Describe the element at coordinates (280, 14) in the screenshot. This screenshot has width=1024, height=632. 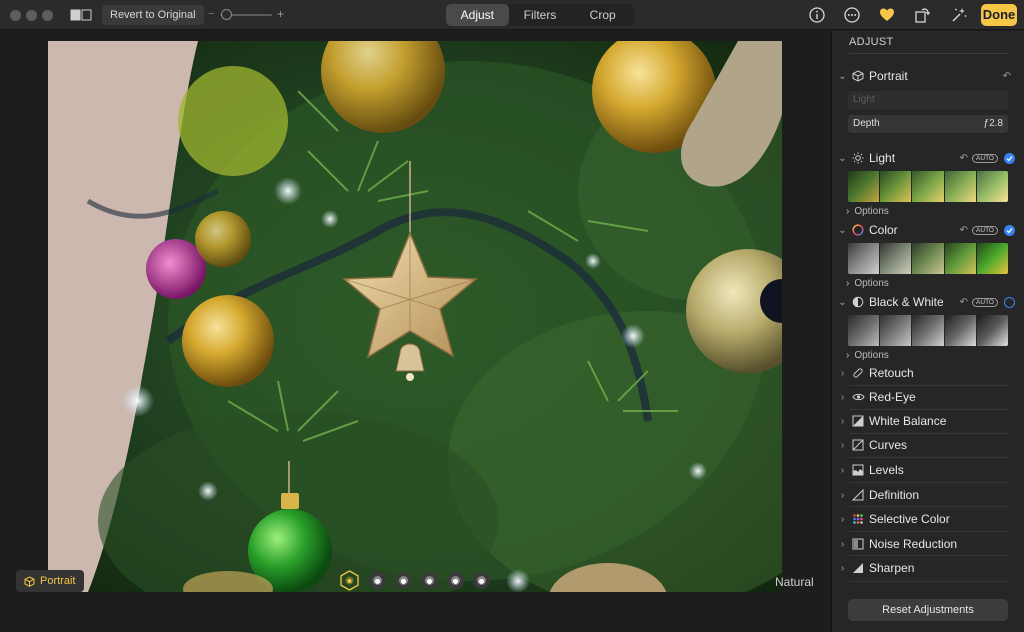
I see `zoom-in-icon: +` at that location.